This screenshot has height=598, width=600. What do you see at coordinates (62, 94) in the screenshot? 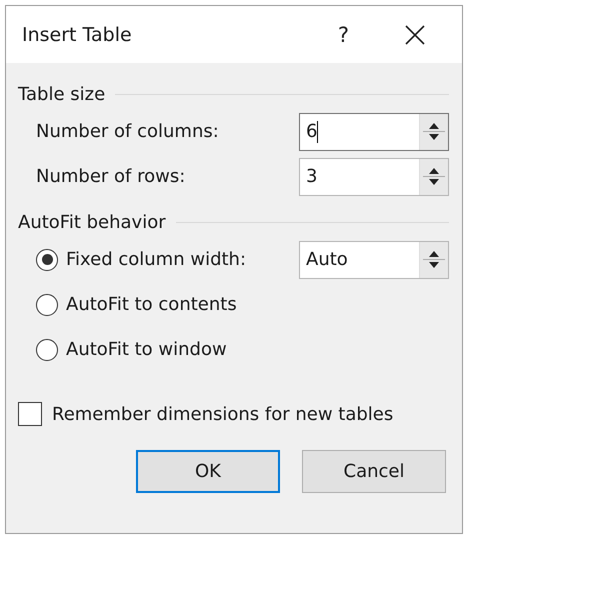
I see `section-heading: Table size` at bounding box center [62, 94].